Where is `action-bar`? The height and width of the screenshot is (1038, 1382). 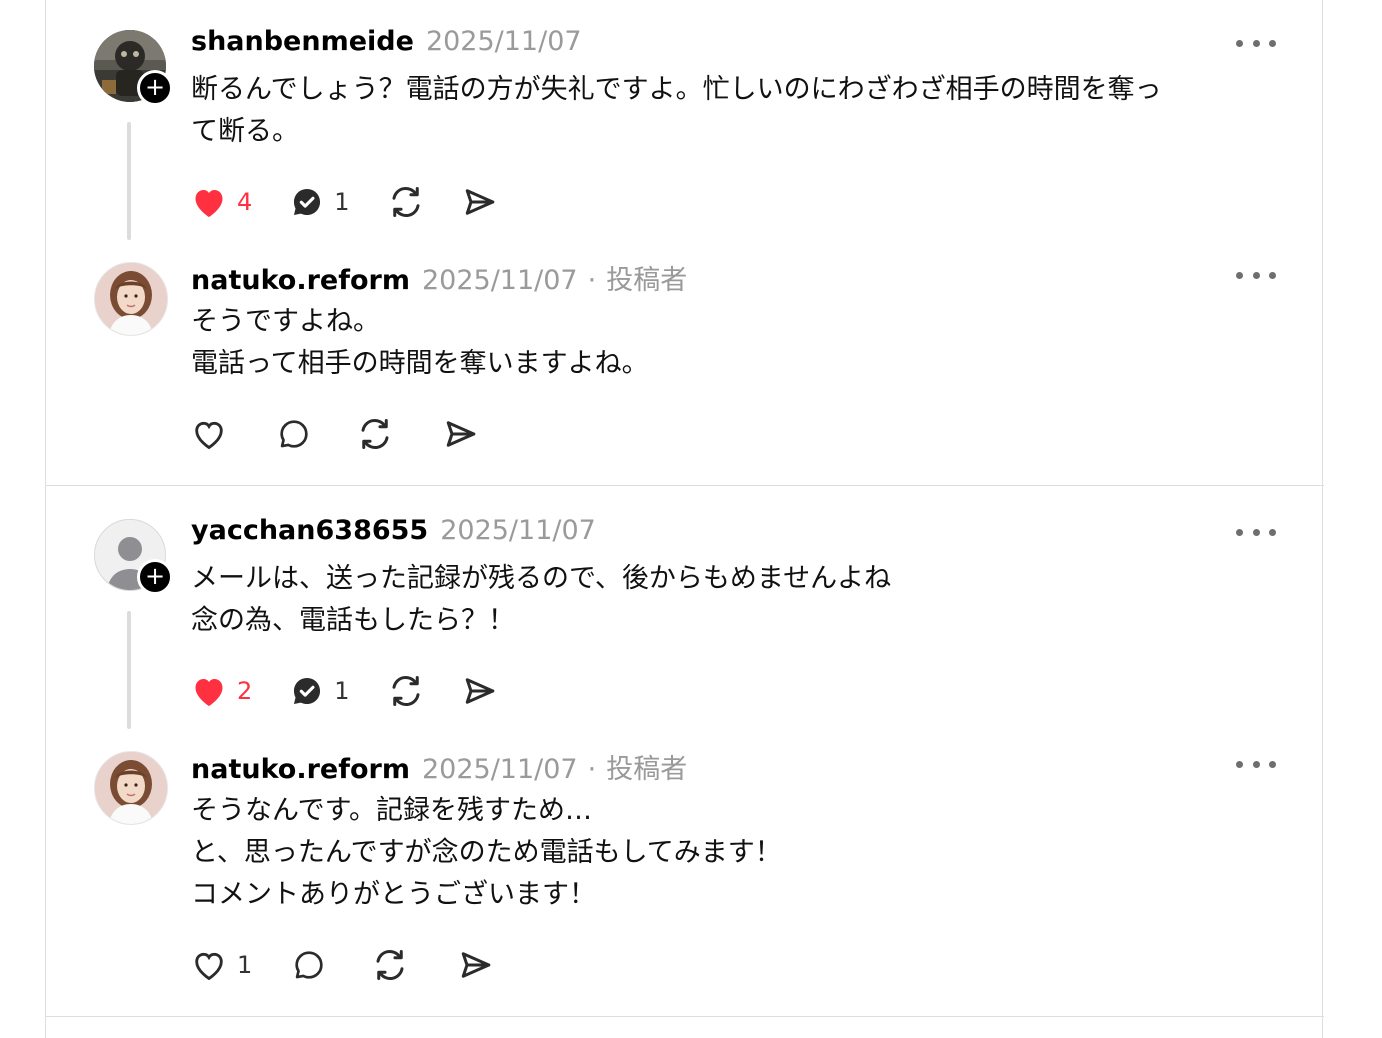
action-bar is located at coordinates (354, 434).